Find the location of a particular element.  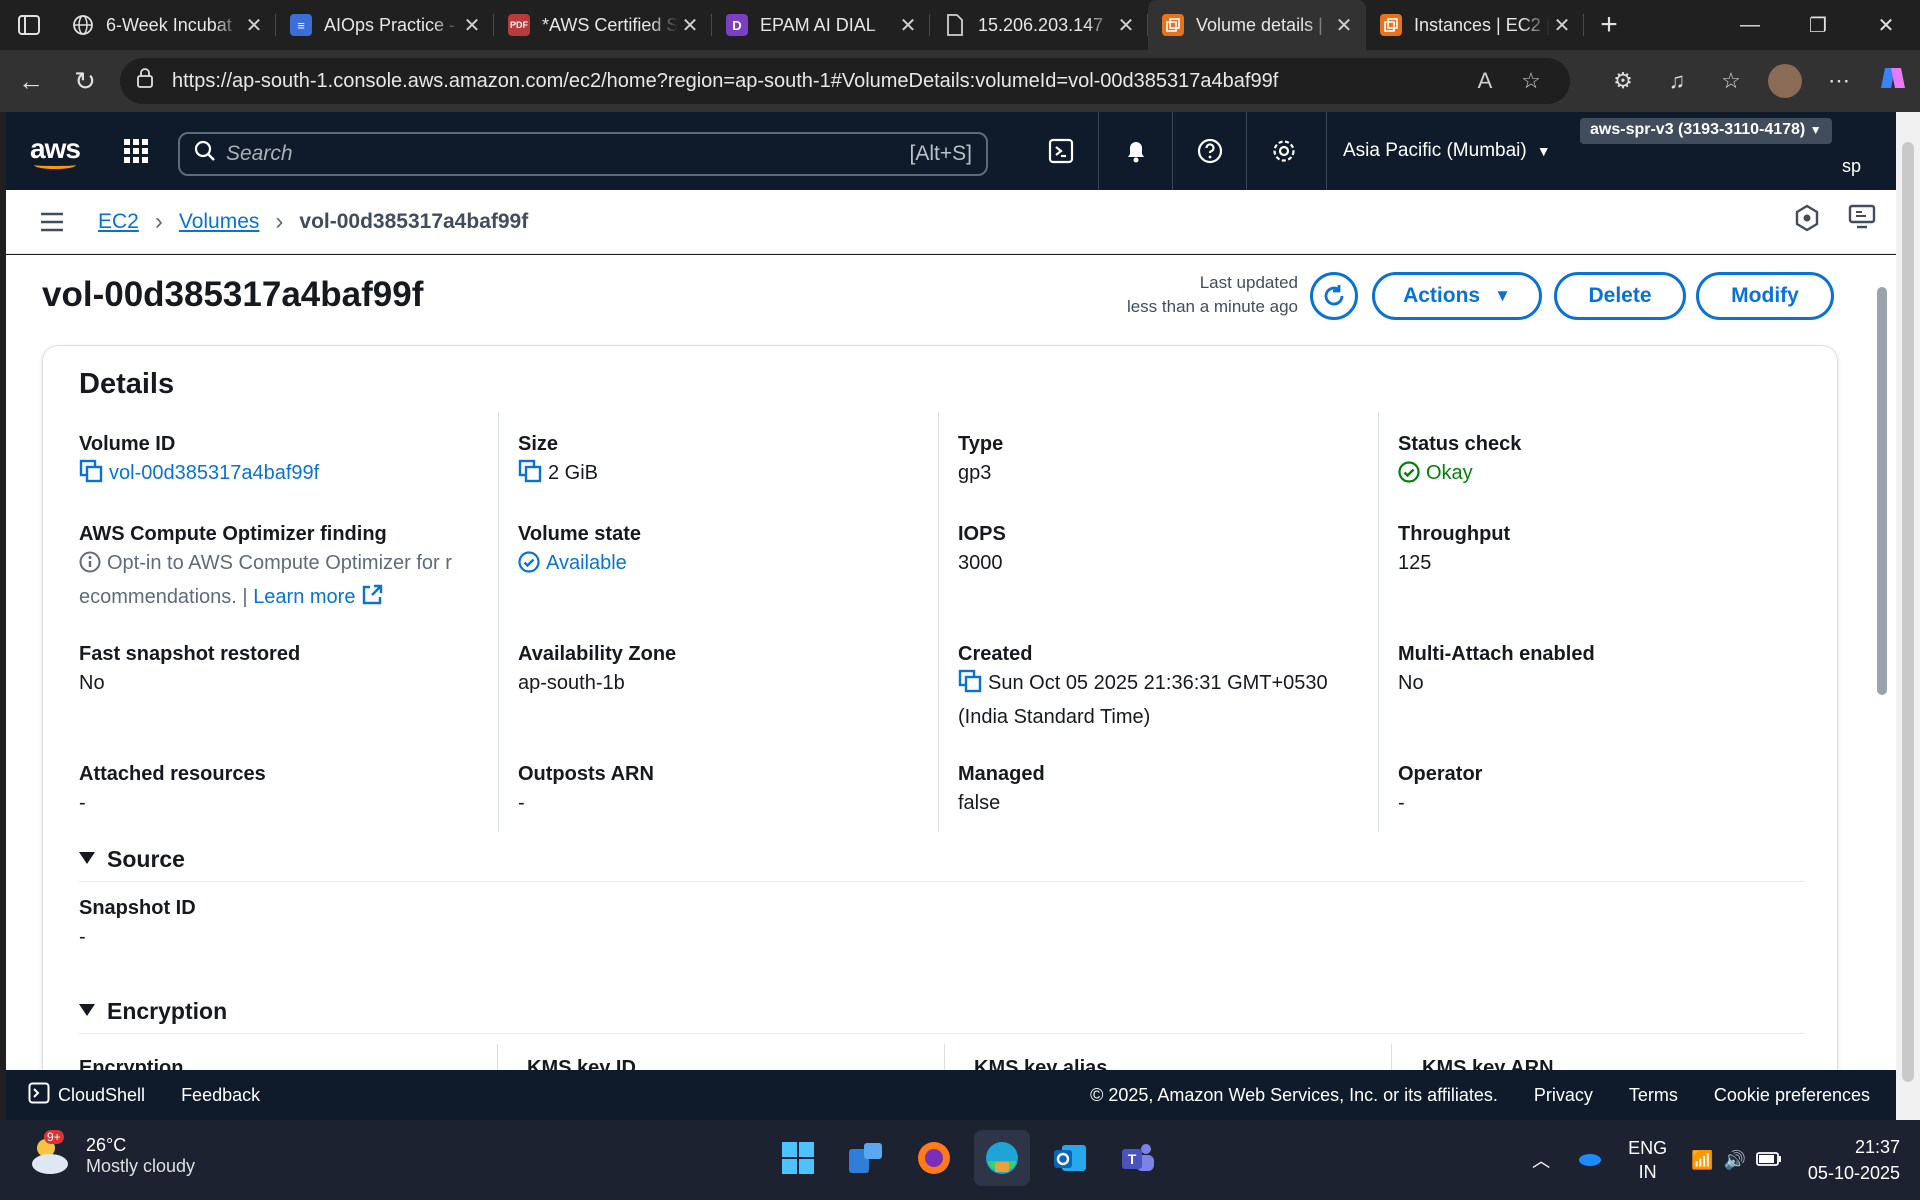

user-label: sp is located at coordinates (1851, 166).